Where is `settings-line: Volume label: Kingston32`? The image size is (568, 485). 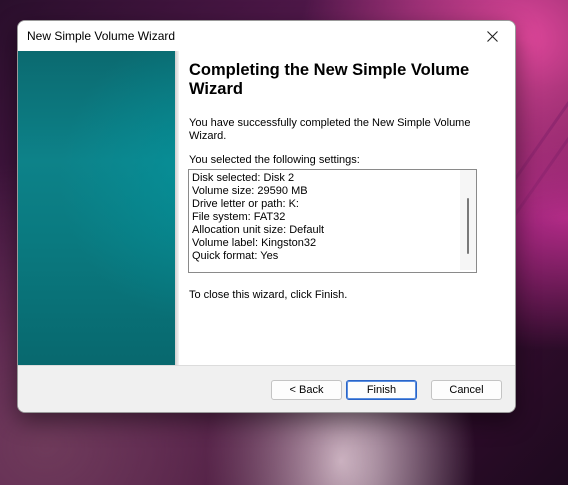 settings-line: Volume label: Kingston32 is located at coordinates (254, 243).